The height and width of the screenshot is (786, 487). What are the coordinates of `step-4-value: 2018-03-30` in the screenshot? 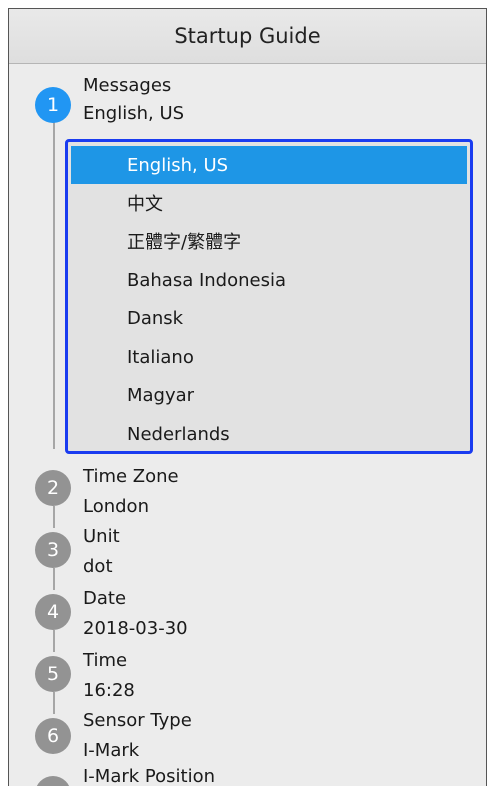 It's located at (135, 628).